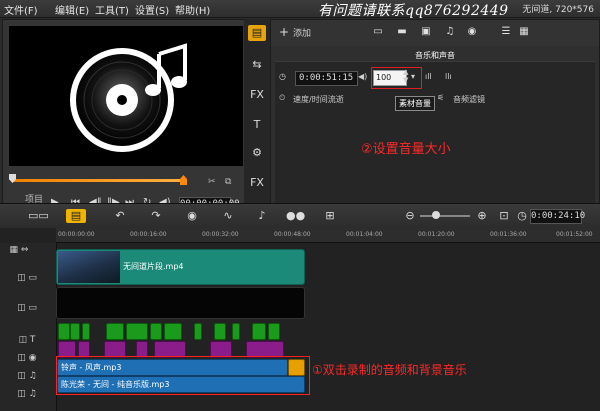 This screenshot has width=600, height=411. What do you see at coordinates (326, 78) in the screenshot?
I see `duration-field: 0:00:51:15` at bounding box center [326, 78].